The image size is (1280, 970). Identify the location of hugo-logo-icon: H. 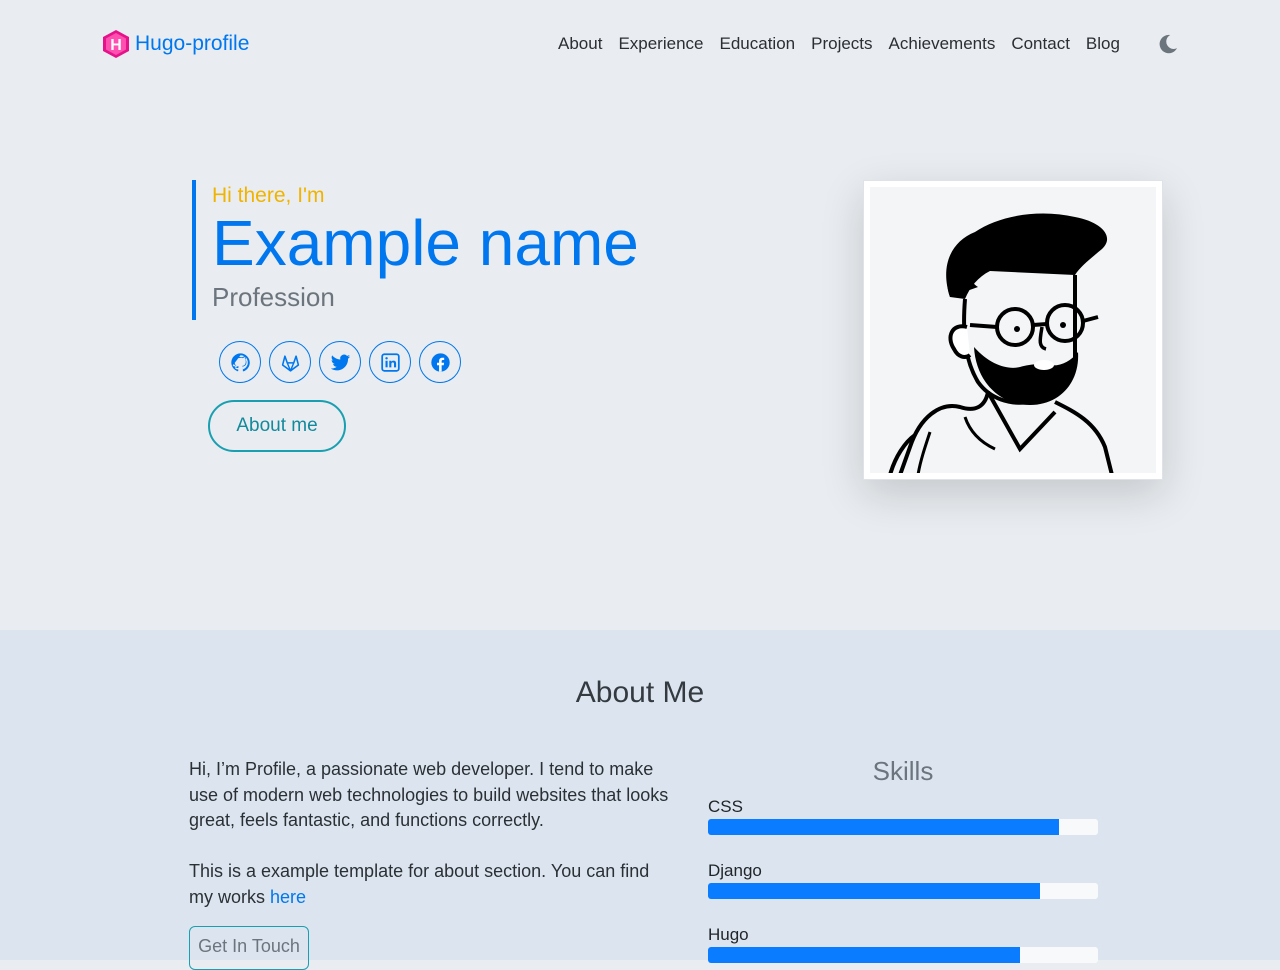
(116, 44).